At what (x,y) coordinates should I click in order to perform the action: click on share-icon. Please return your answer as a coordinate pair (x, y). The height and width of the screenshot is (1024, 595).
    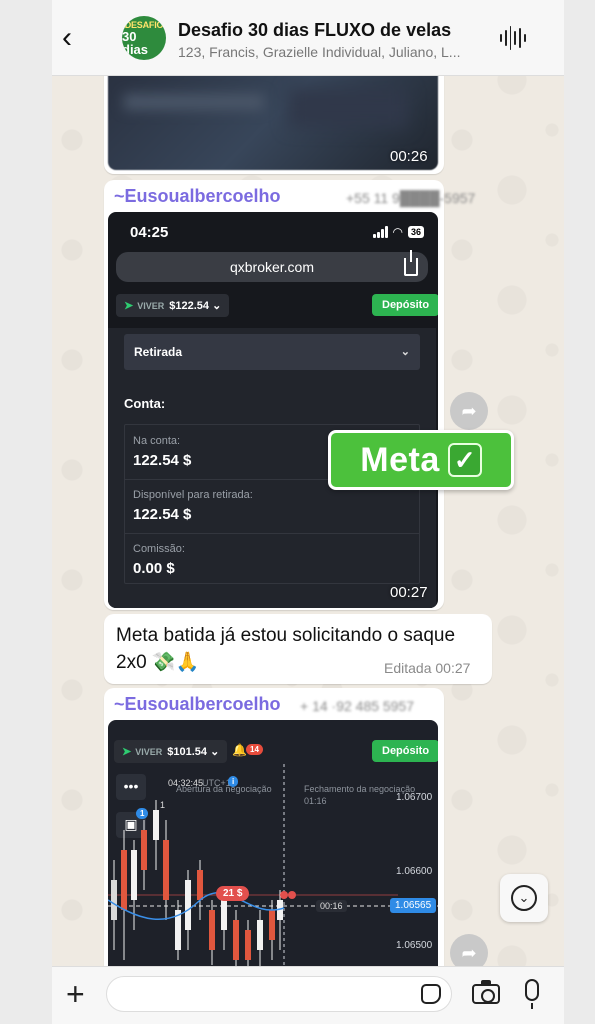
    Looking at the image, I should click on (411, 263).